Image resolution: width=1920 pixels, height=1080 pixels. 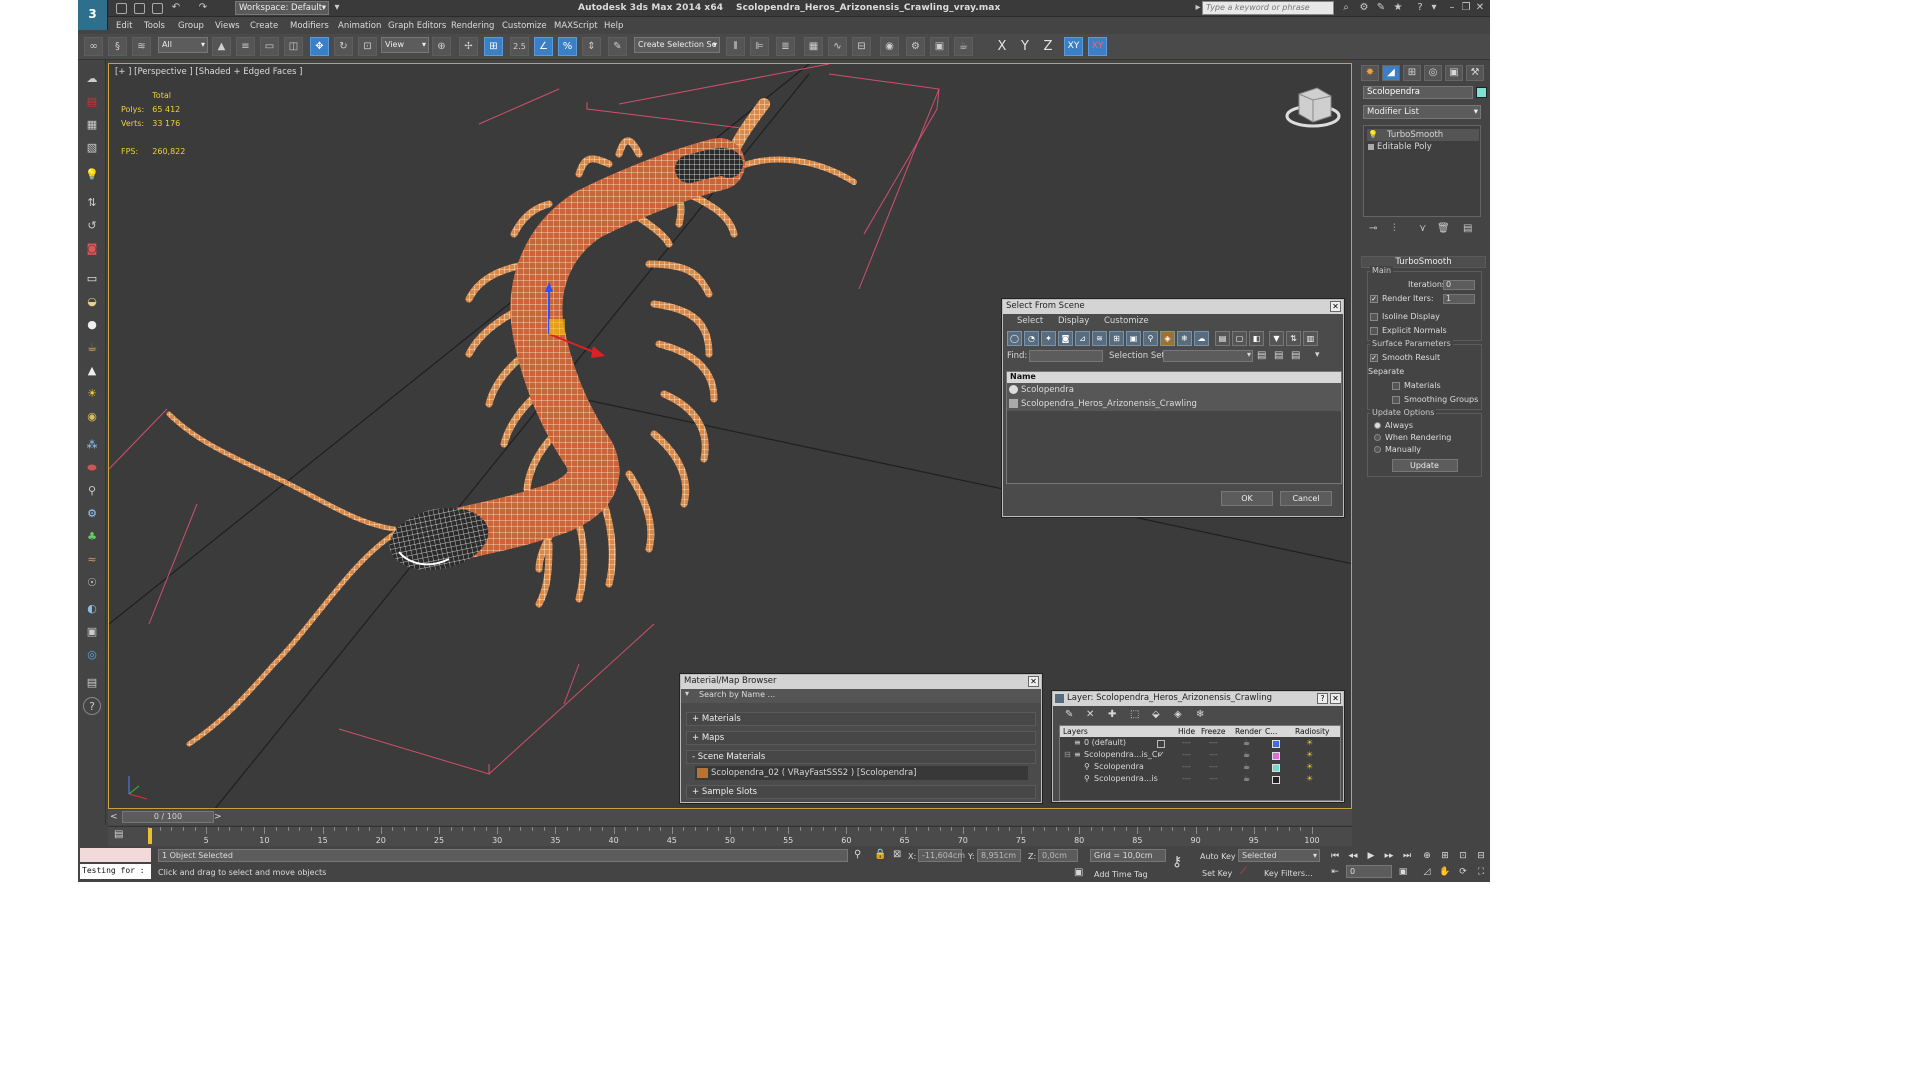 I want to click on utilities-tab-icon: ⚒, so click(x=1475, y=73).